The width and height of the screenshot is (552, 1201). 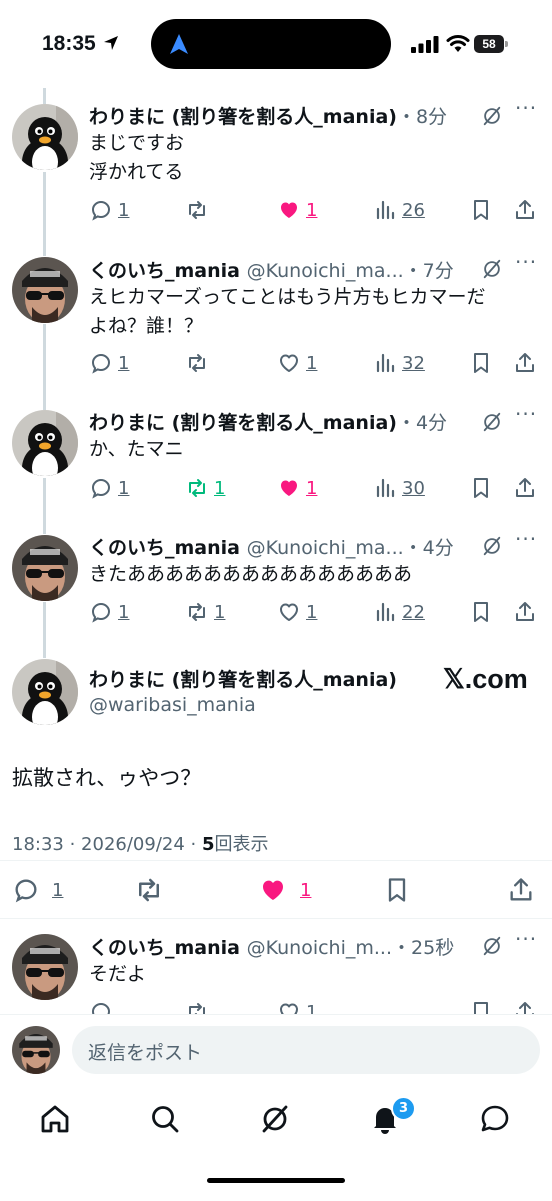 I want to click on post-actions: 1 1 32, so click(x=314, y=363).